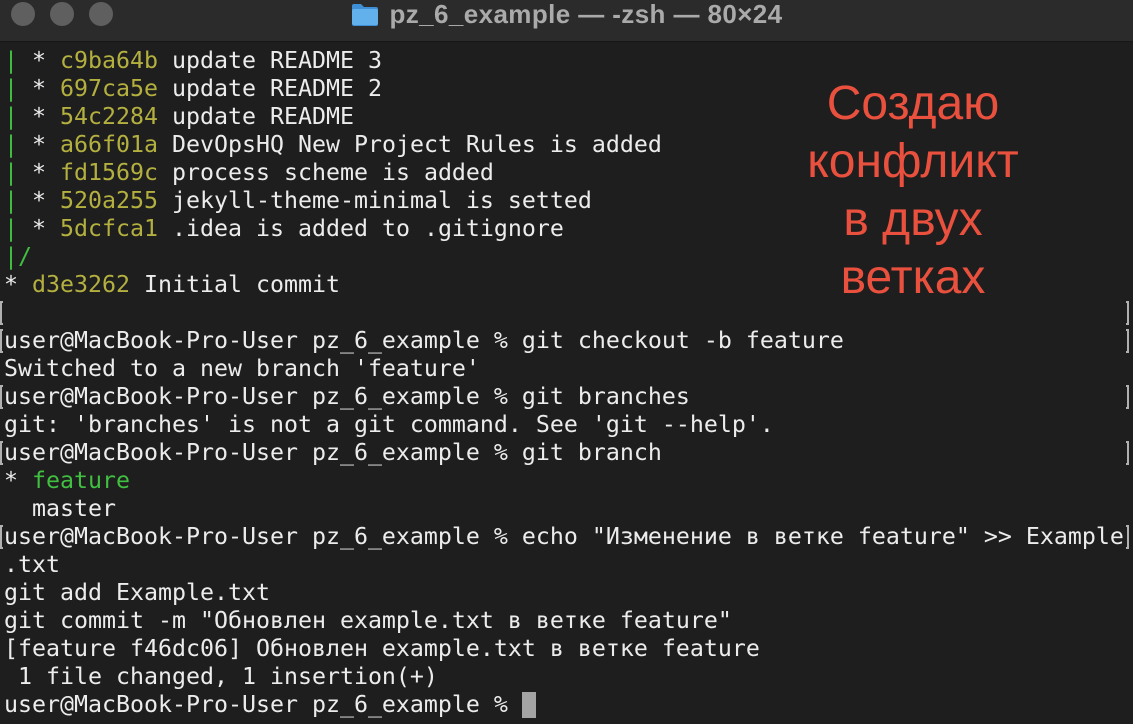 This screenshot has height=724, width=1133. I want to click on output-text: update README, so click(255, 116).